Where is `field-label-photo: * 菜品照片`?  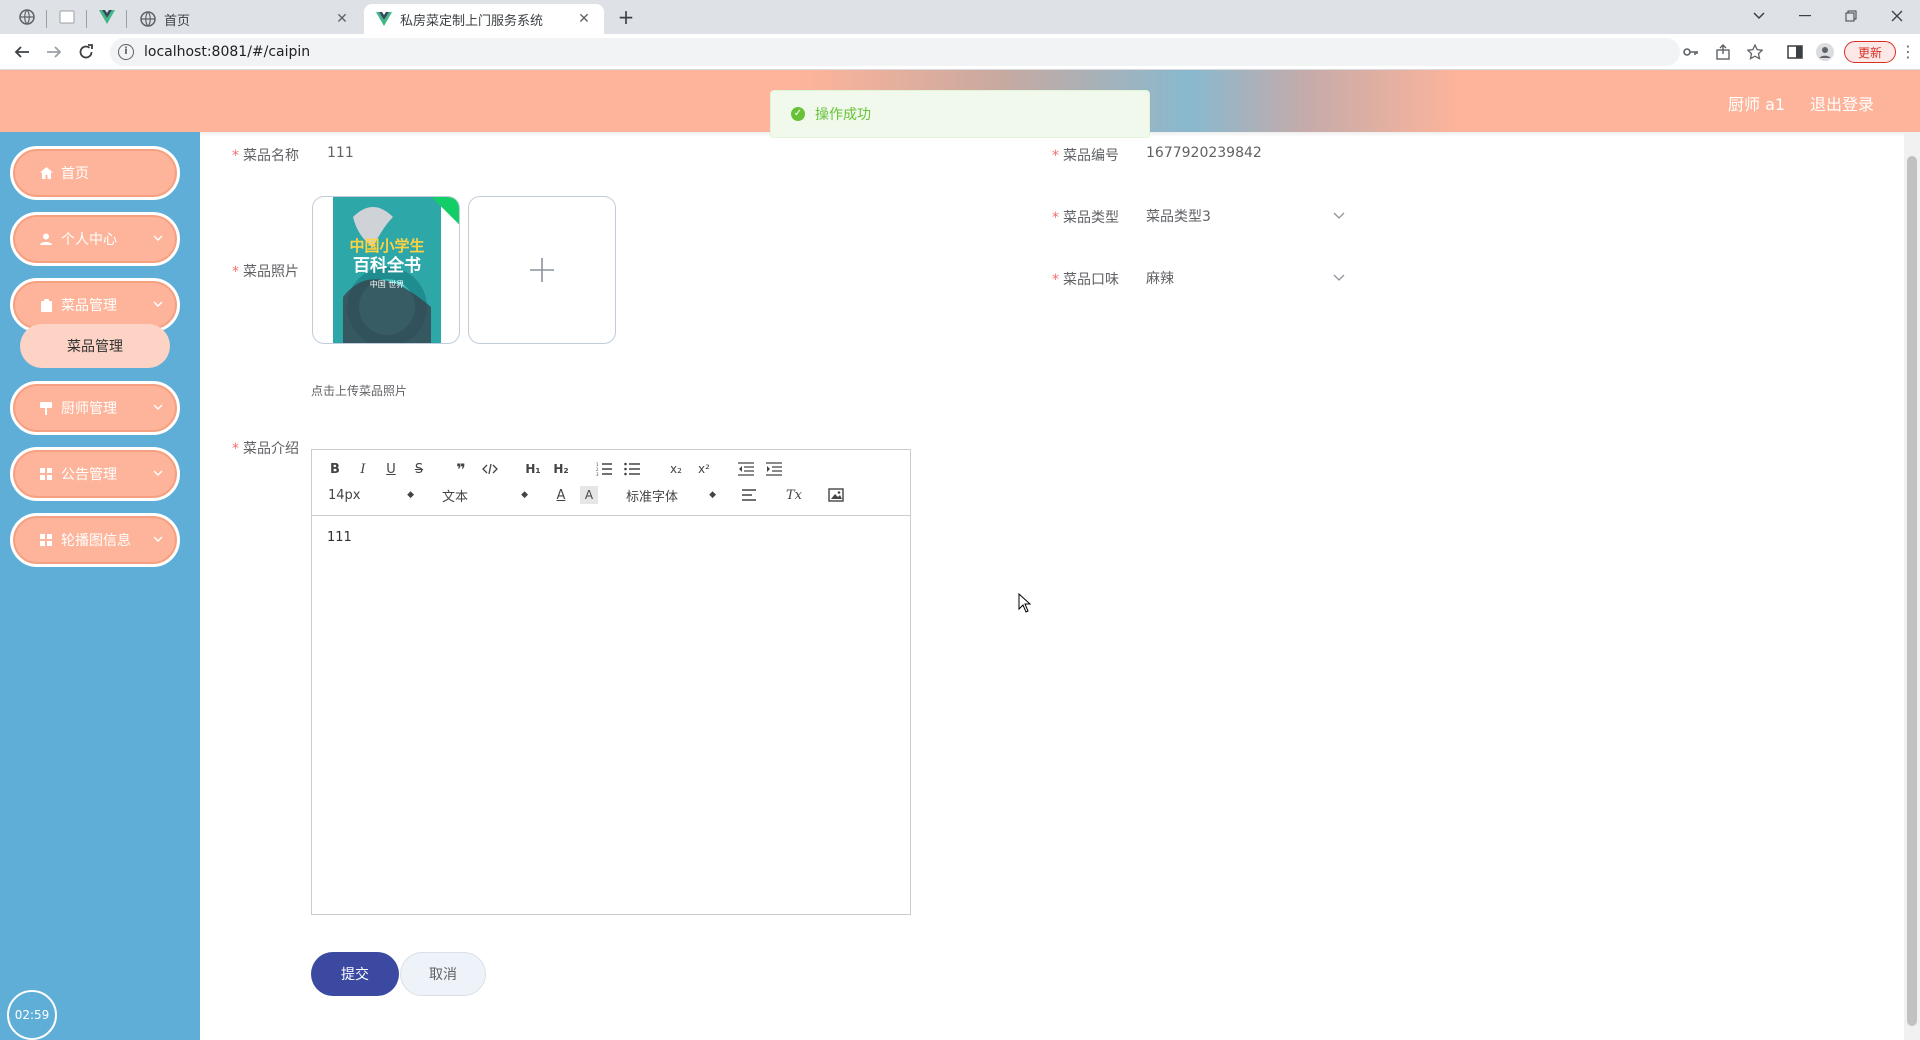
field-label-photo: * 菜品照片 is located at coordinates (265, 272).